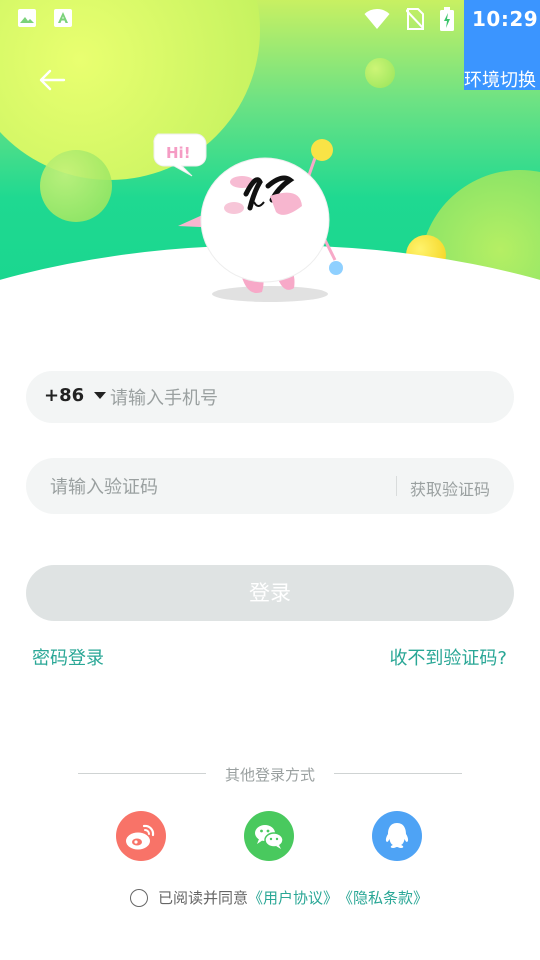  I want to click on qq-login-button, so click(397, 836).